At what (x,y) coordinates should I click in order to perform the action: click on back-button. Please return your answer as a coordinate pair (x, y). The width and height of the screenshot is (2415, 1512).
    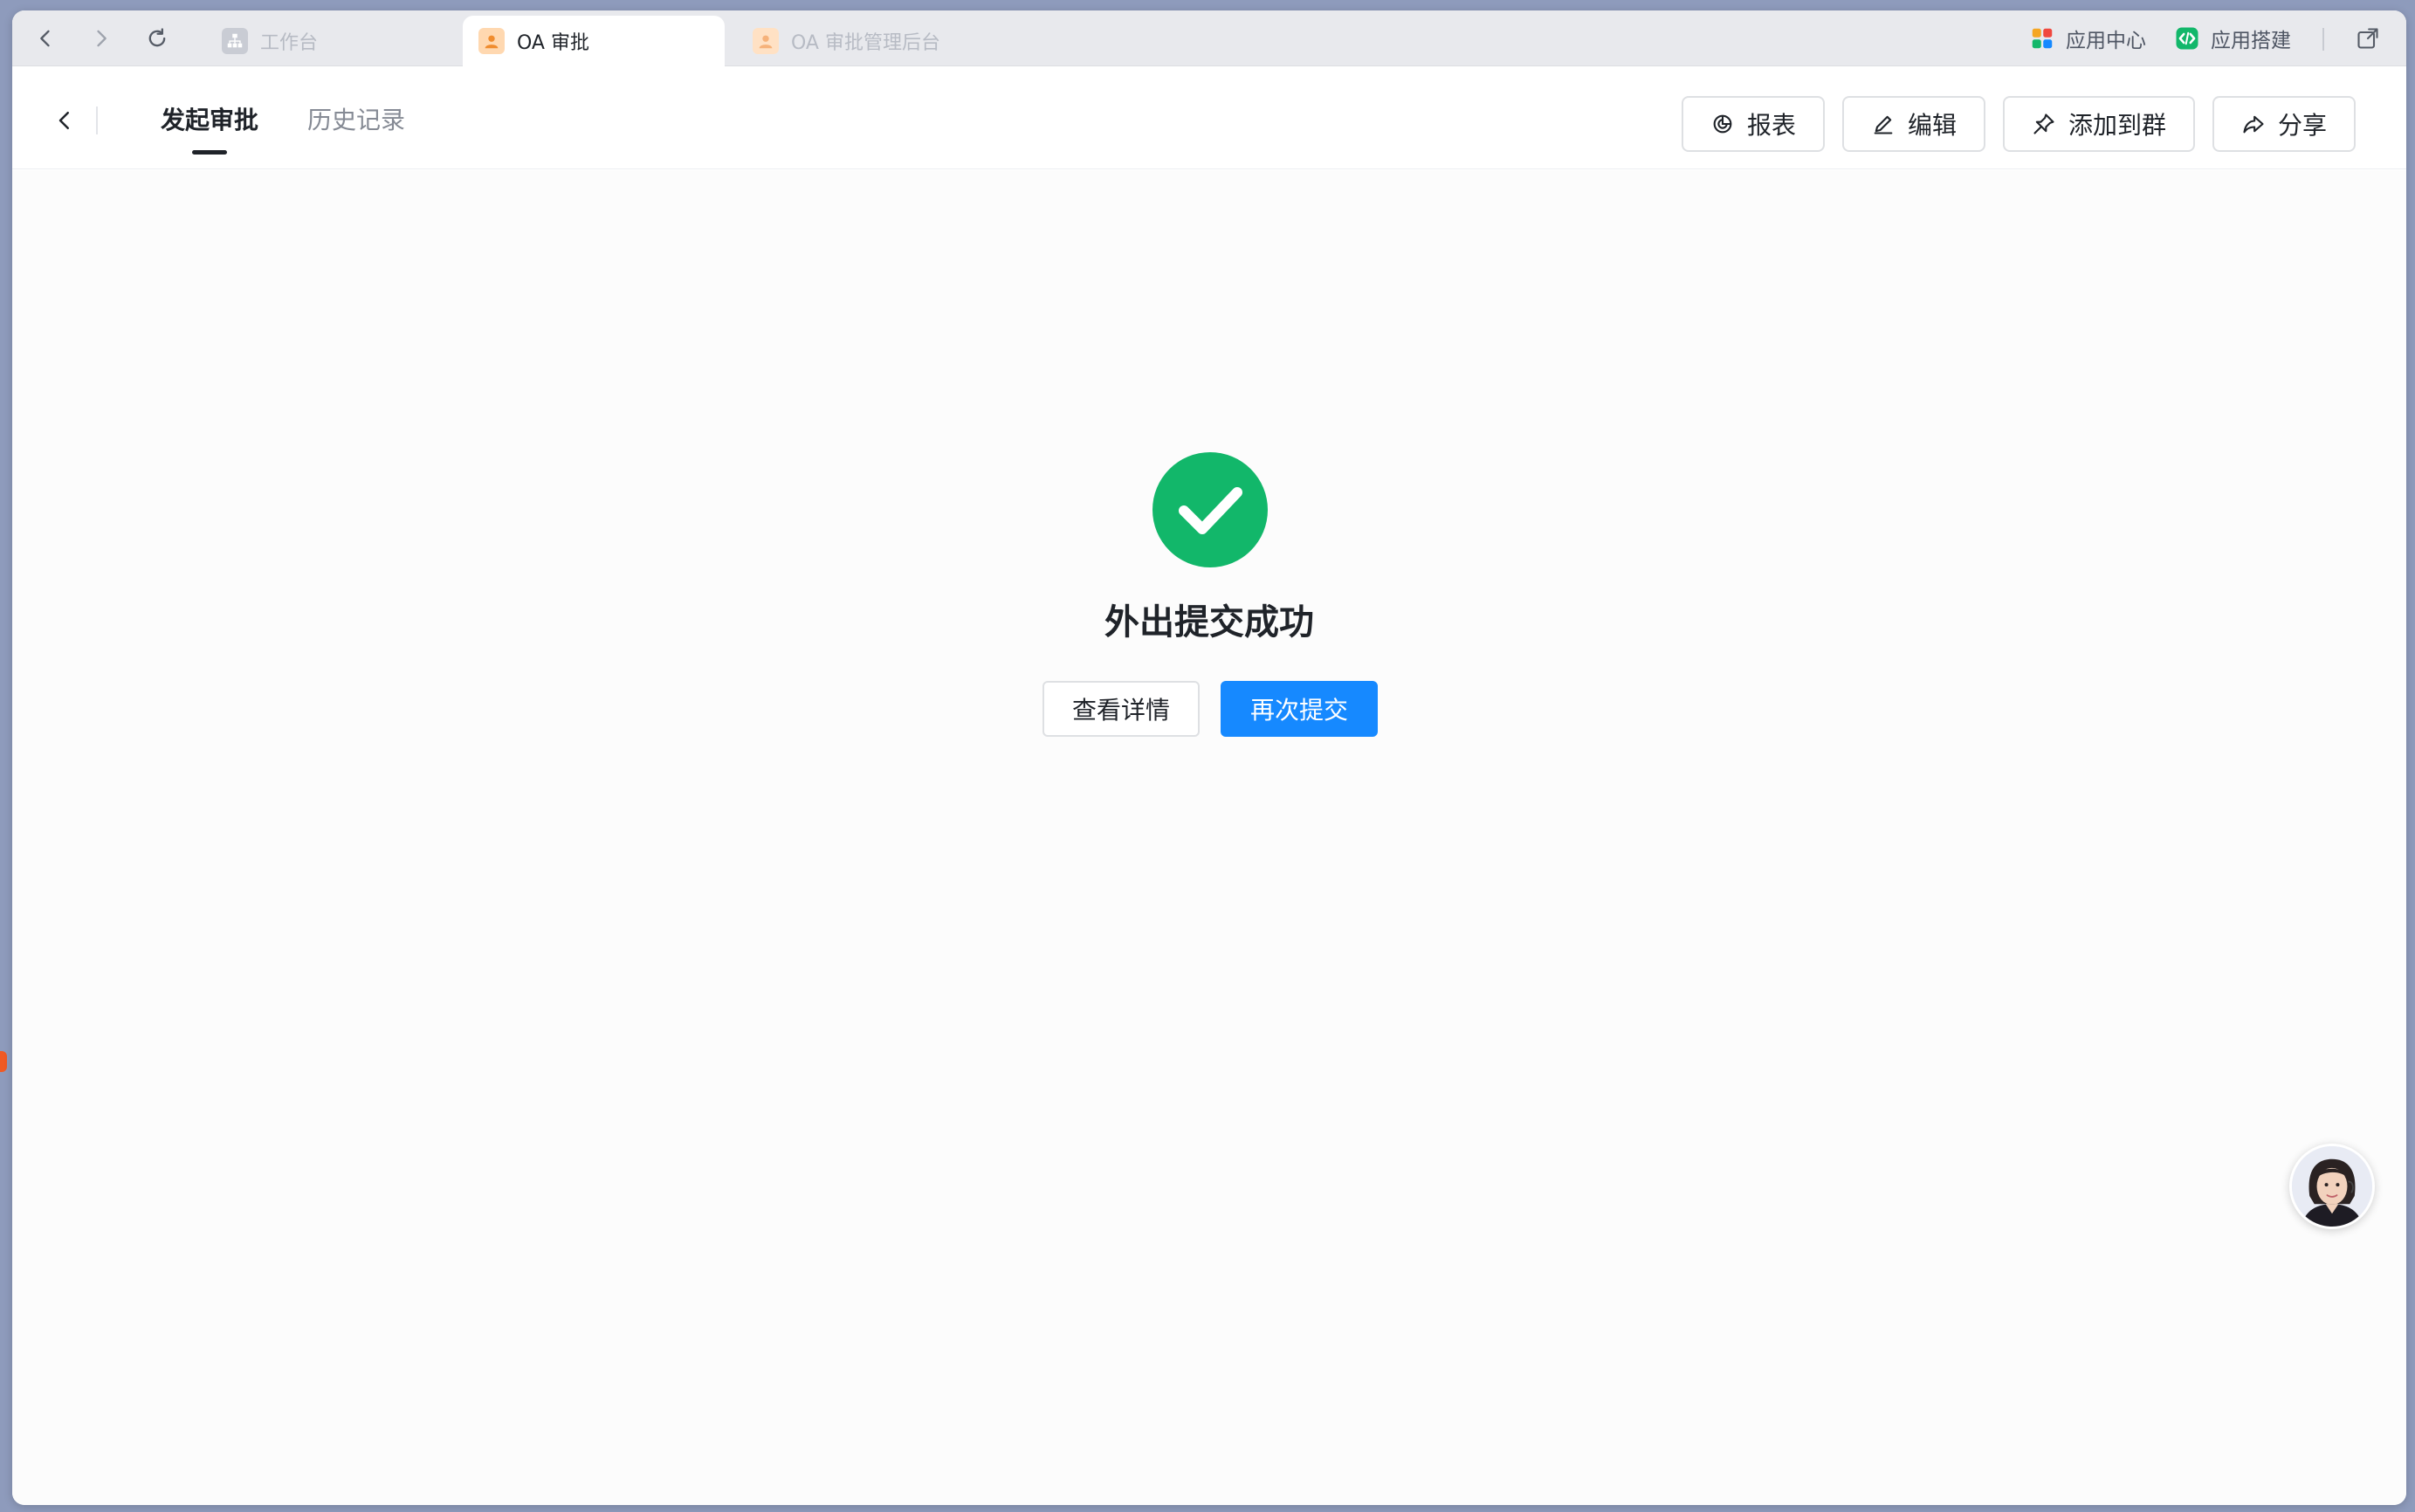
    Looking at the image, I should click on (64, 120).